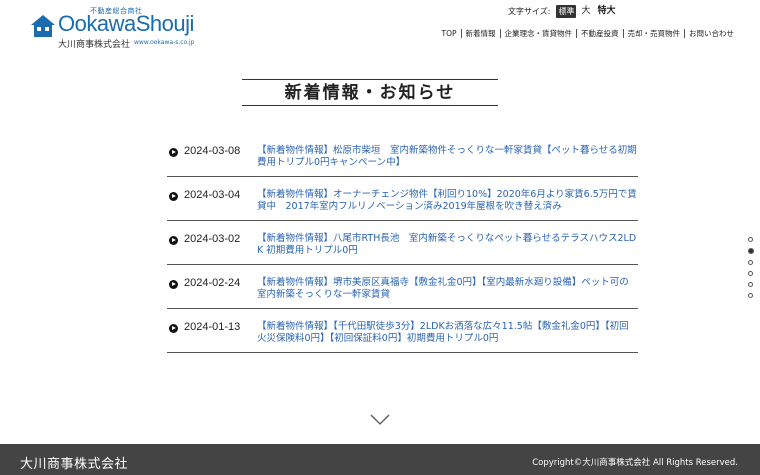 Image resolution: width=760 pixels, height=475 pixels. What do you see at coordinates (606, 11) in the screenshot?
I see `font-size-xlarge: 特大` at bounding box center [606, 11].